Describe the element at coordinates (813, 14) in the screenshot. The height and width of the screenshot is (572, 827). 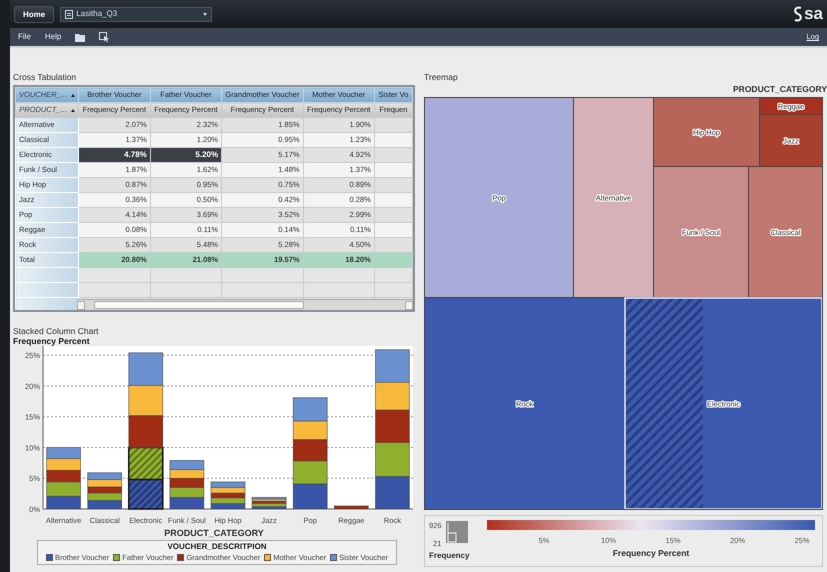
I see `logo-text: sa` at that location.